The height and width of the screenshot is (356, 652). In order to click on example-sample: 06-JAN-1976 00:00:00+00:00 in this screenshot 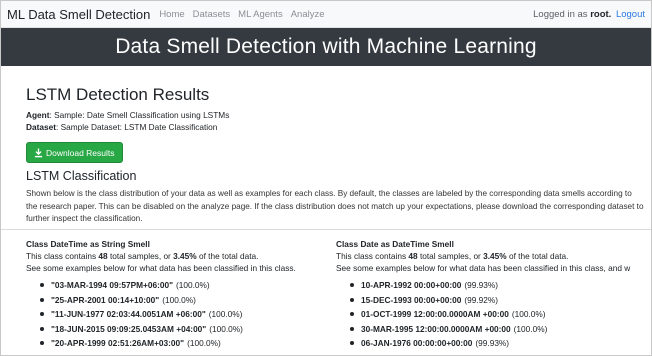, I will do `click(417, 343)`.